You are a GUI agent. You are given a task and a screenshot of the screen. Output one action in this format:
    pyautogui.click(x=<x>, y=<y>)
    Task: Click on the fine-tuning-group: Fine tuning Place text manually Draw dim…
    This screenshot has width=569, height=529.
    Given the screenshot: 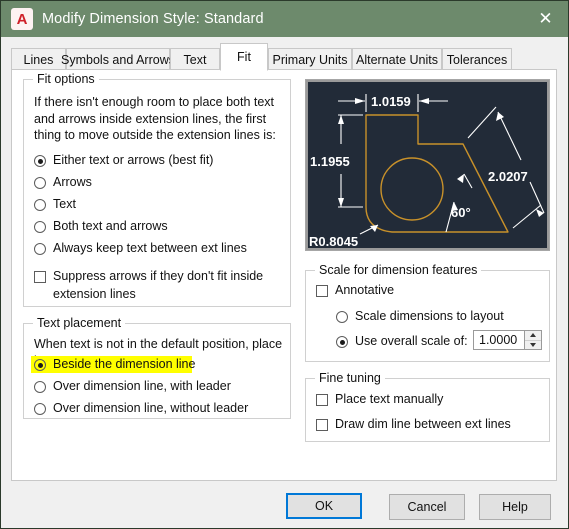 What is the action you would take?
    pyautogui.click(x=427, y=406)
    